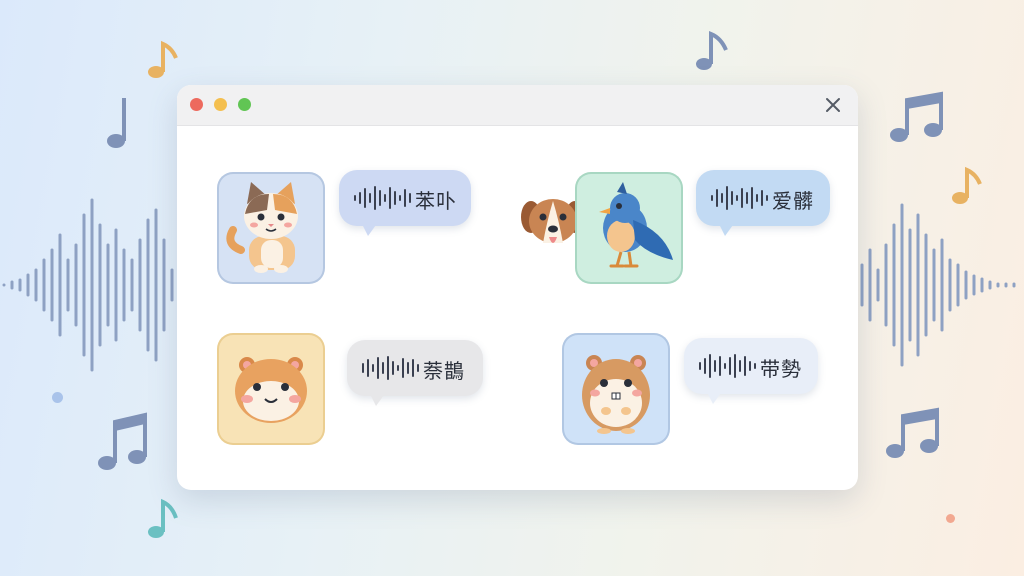 The width and height of the screenshot is (1024, 576). What do you see at coordinates (244, 104) in the screenshot?
I see `zoom-window-light` at bounding box center [244, 104].